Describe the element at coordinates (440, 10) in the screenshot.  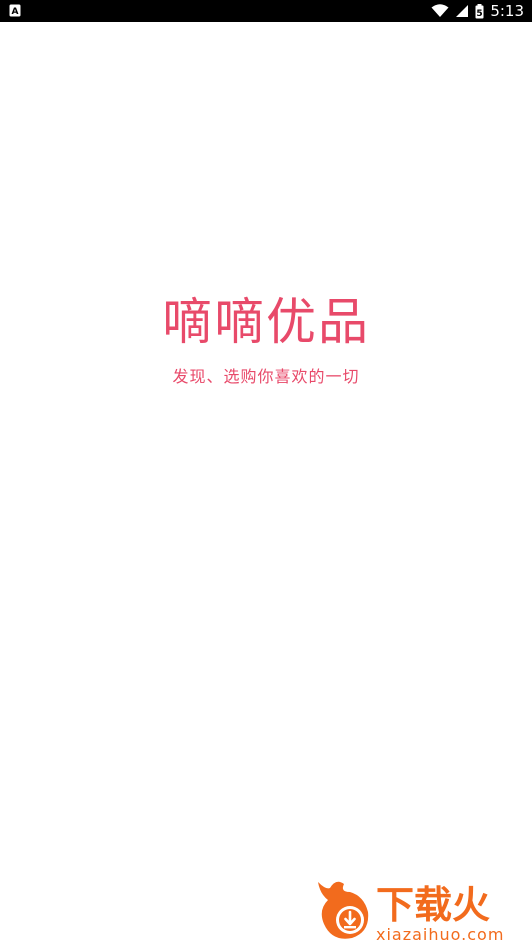
I see `wifi-icon` at that location.